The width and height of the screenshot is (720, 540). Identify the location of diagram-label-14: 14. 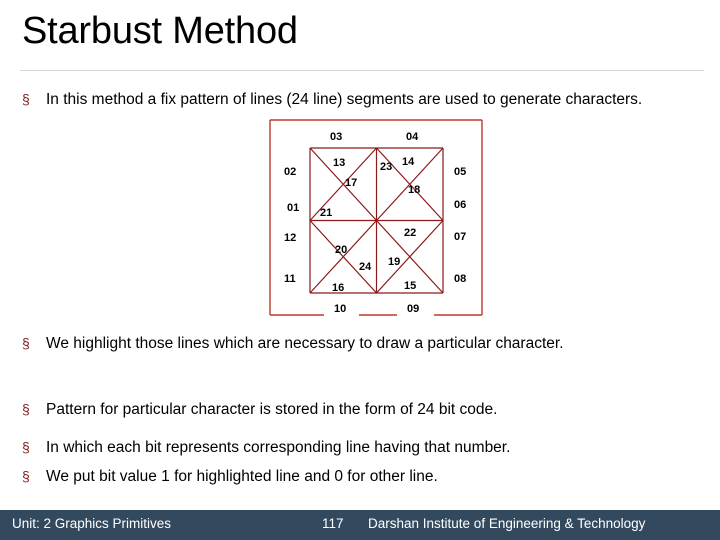
(408, 162).